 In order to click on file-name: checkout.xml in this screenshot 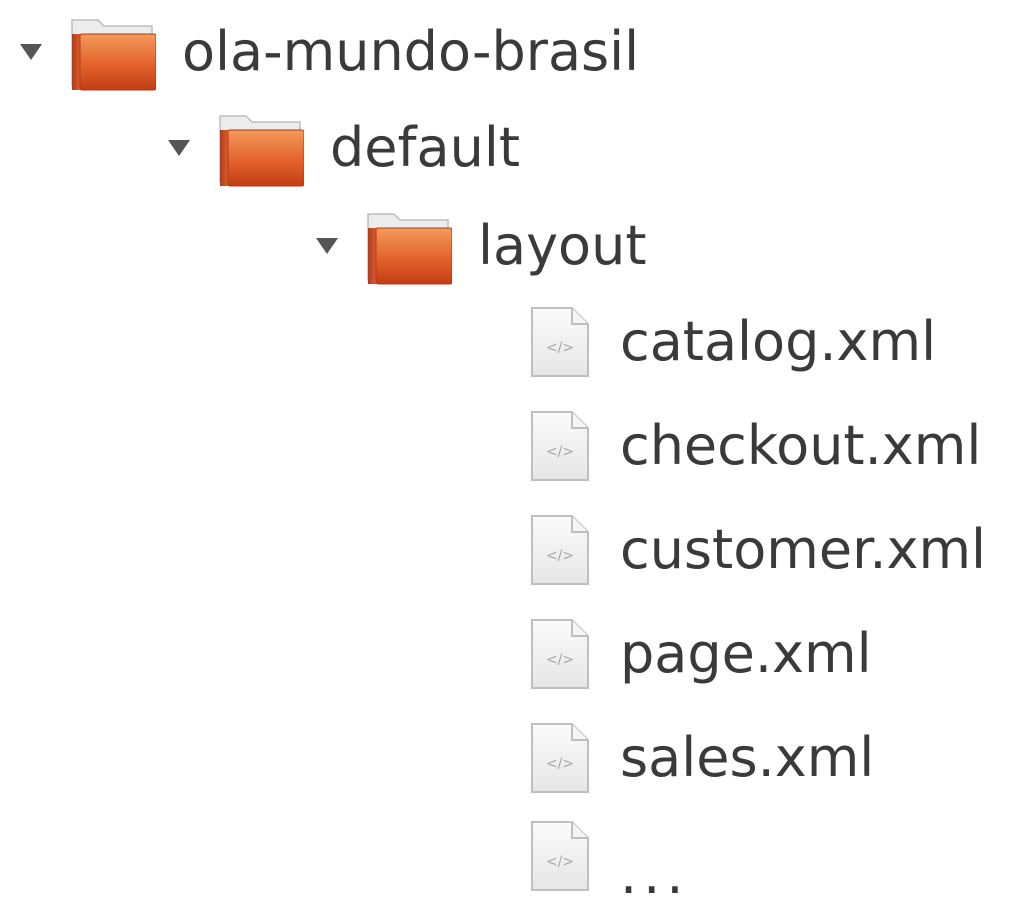, I will do `click(801, 445)`.